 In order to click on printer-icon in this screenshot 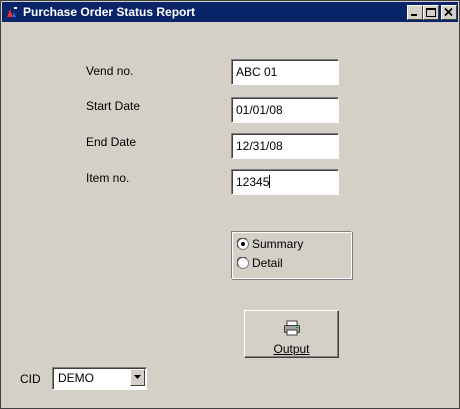, I will do `click(292, 328)`.